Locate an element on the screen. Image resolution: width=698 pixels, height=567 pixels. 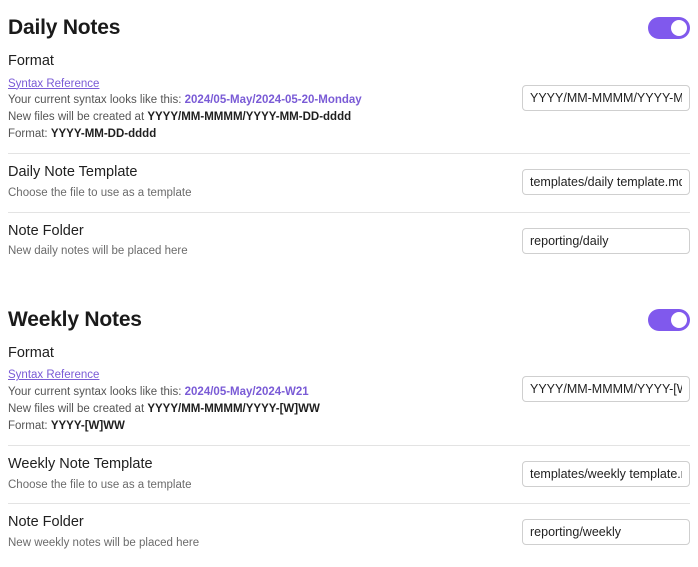
daily-folder-input is located at coordinates (606, 240).